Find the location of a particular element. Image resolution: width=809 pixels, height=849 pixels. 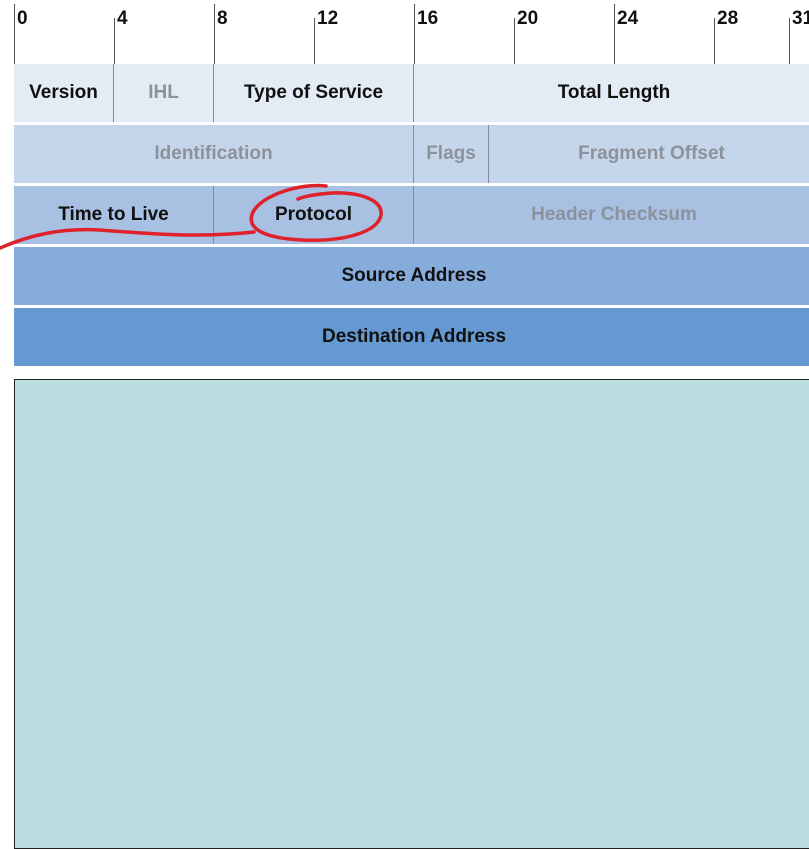

field-destination-address: Destination Address is located at coordinates (414, 336).